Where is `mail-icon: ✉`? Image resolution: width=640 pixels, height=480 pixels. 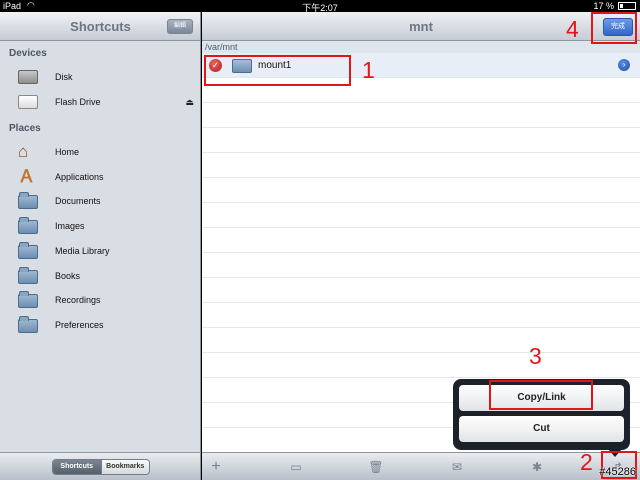 mail-icon: ✉ is located at coordinates (457, 467).